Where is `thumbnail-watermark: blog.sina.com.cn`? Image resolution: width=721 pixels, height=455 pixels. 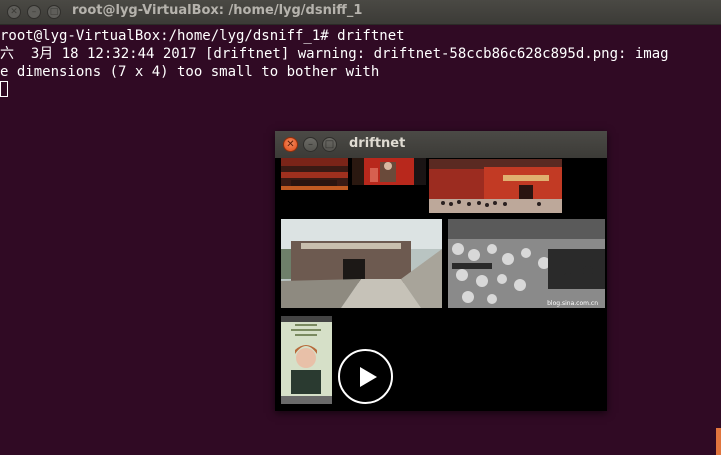
thumbnail-watermark: blog.sina.com.cn is located at coordinates (572, 303).